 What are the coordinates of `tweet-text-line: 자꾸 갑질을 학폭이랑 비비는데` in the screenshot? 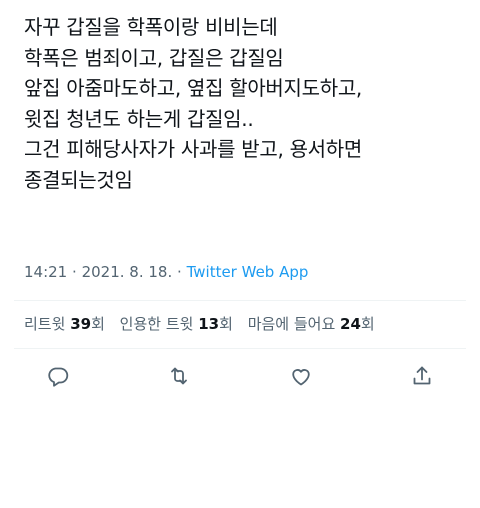 It's located at (151, 27).